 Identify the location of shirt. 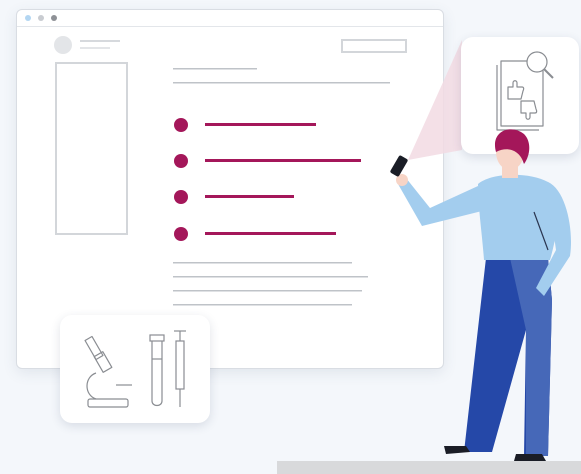
(518, 217).